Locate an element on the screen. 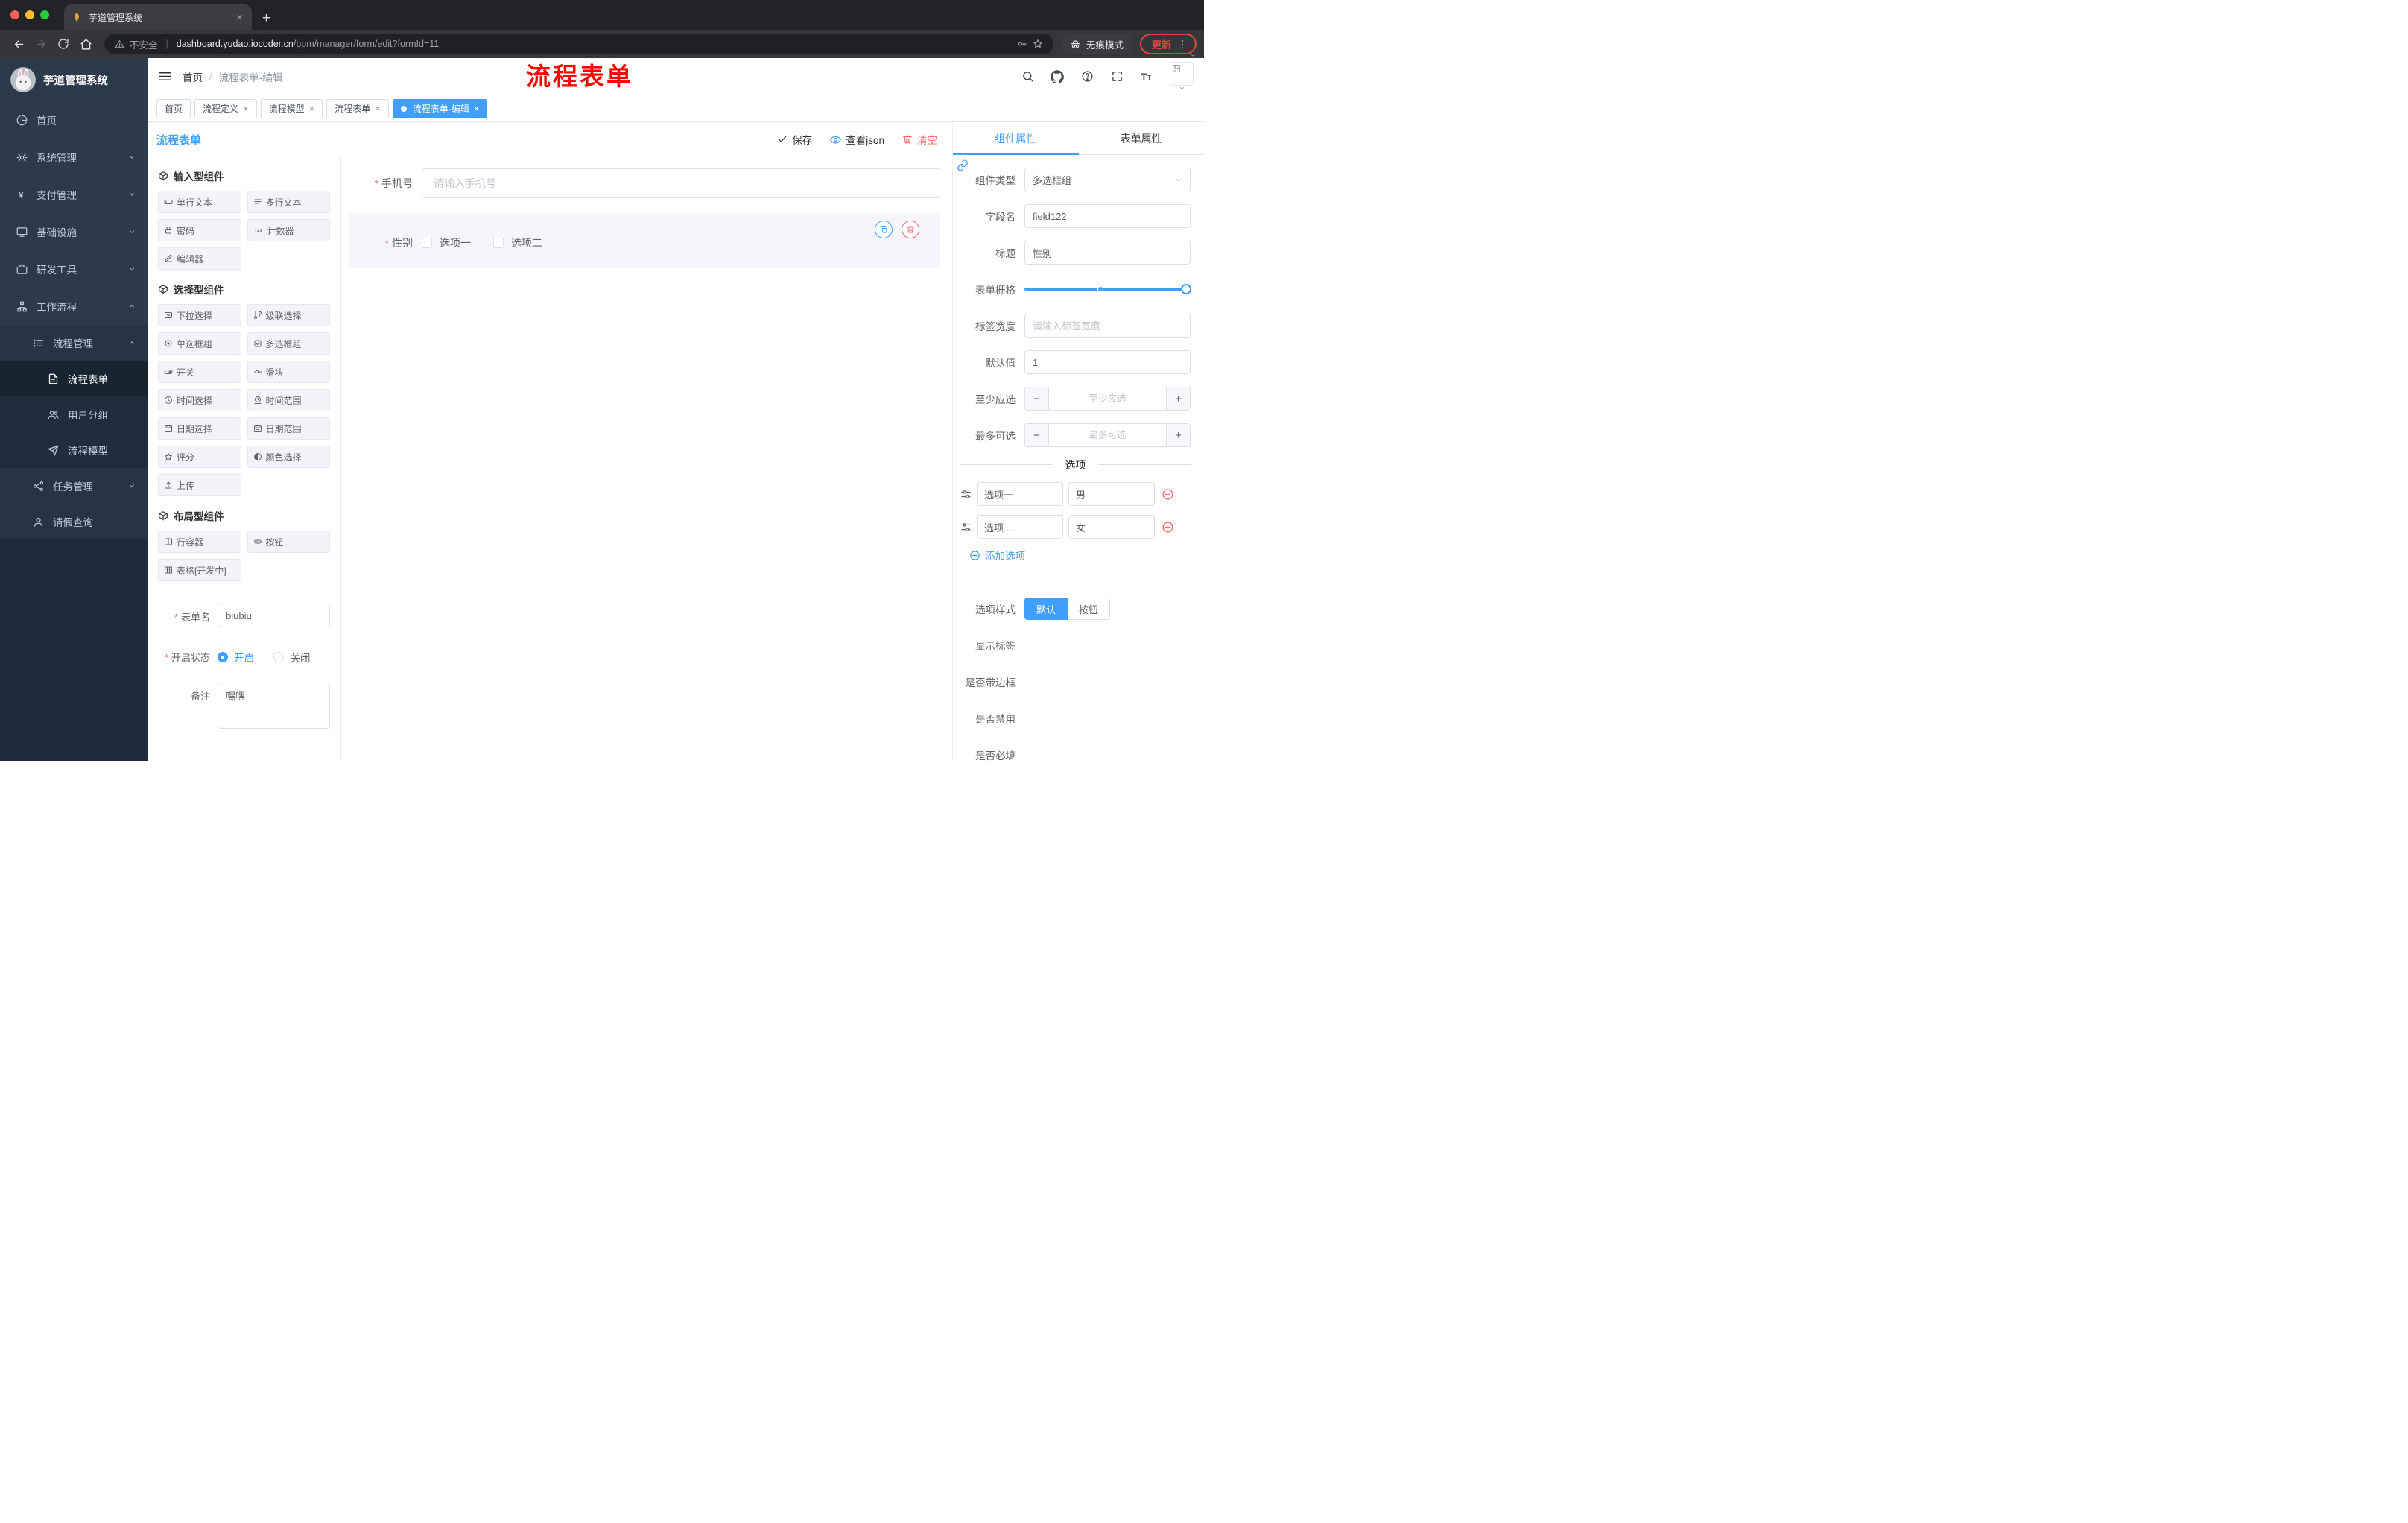 The width and height of the screenshot is (2408, 1523). field-name-input is located at coordinates (1107, 216).